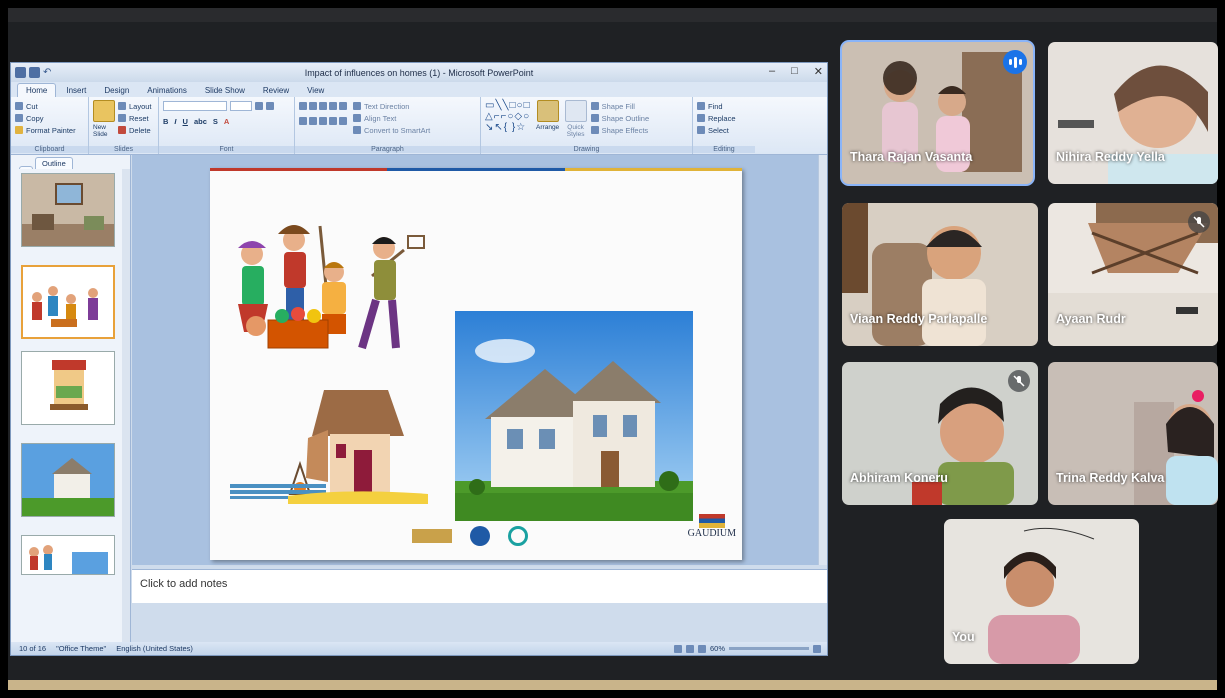 Image resolution: width=1225 pixels, height=698 pixels. Describe the element at coordinates (724, 106) in the screenshot. I see `find-button: Find` at that location.